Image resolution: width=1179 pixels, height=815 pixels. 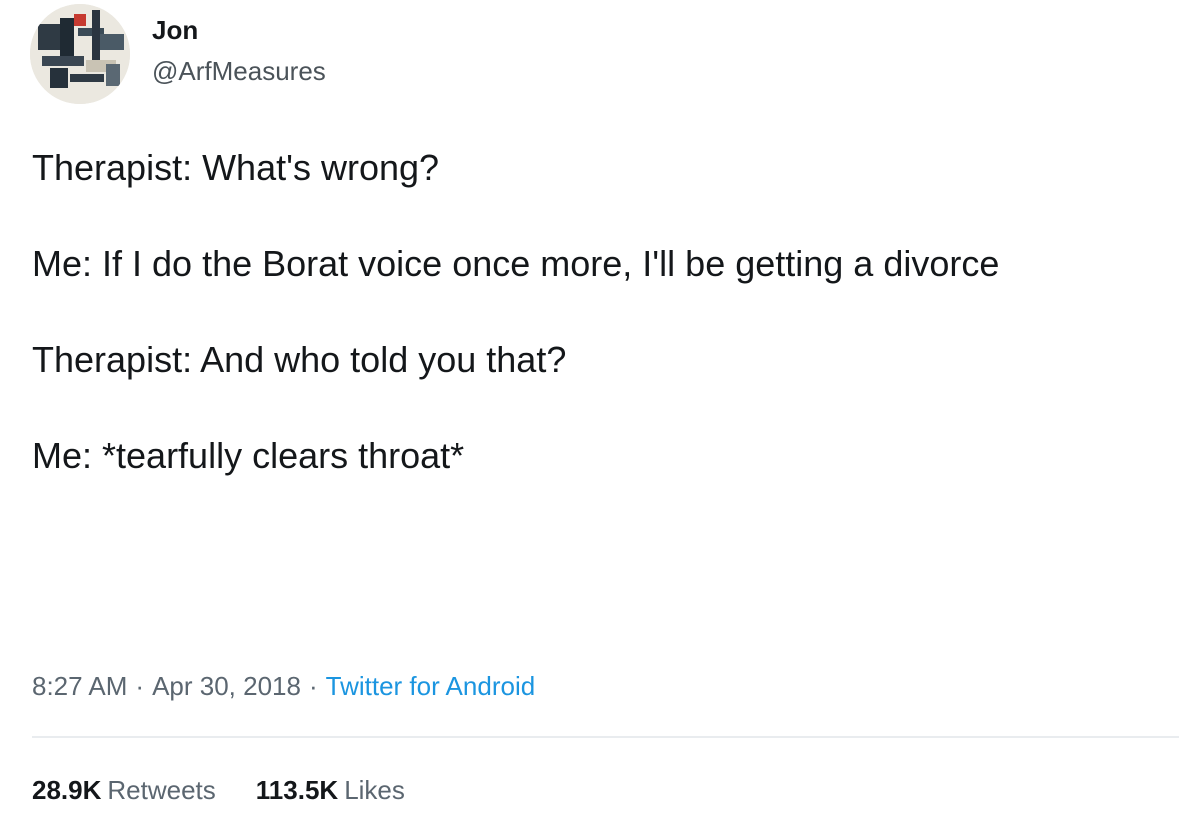 I want to click on likes-stat: 113.5K Likes, so click(x=330, y=790).